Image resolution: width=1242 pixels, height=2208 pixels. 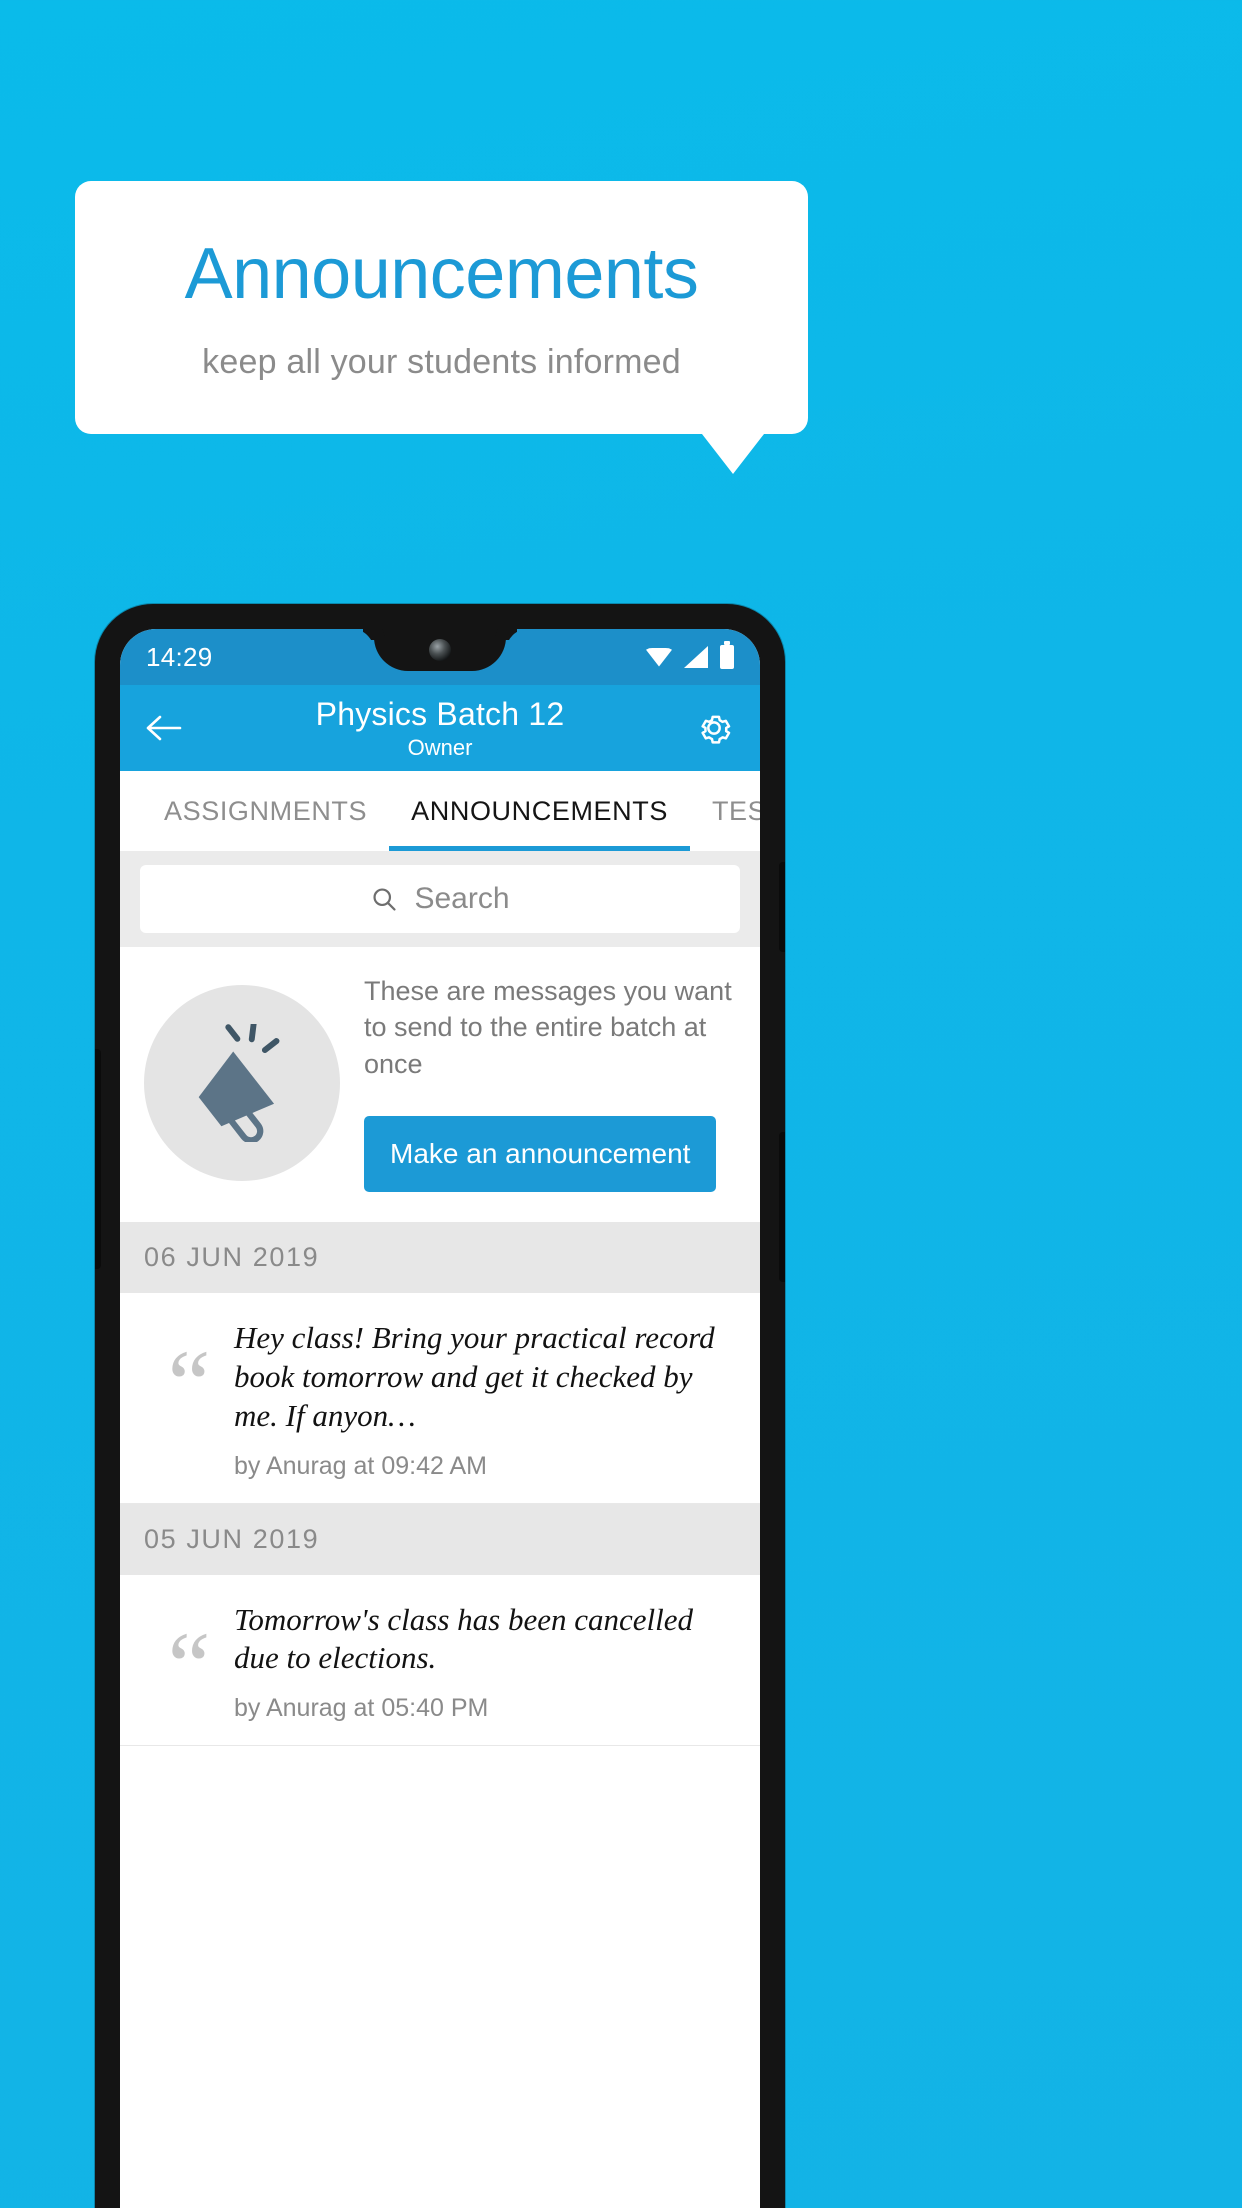 What do you see at coordinates (714, 728) in the screenshot?
I see `gear-icon` at bounding box center [714, 728].